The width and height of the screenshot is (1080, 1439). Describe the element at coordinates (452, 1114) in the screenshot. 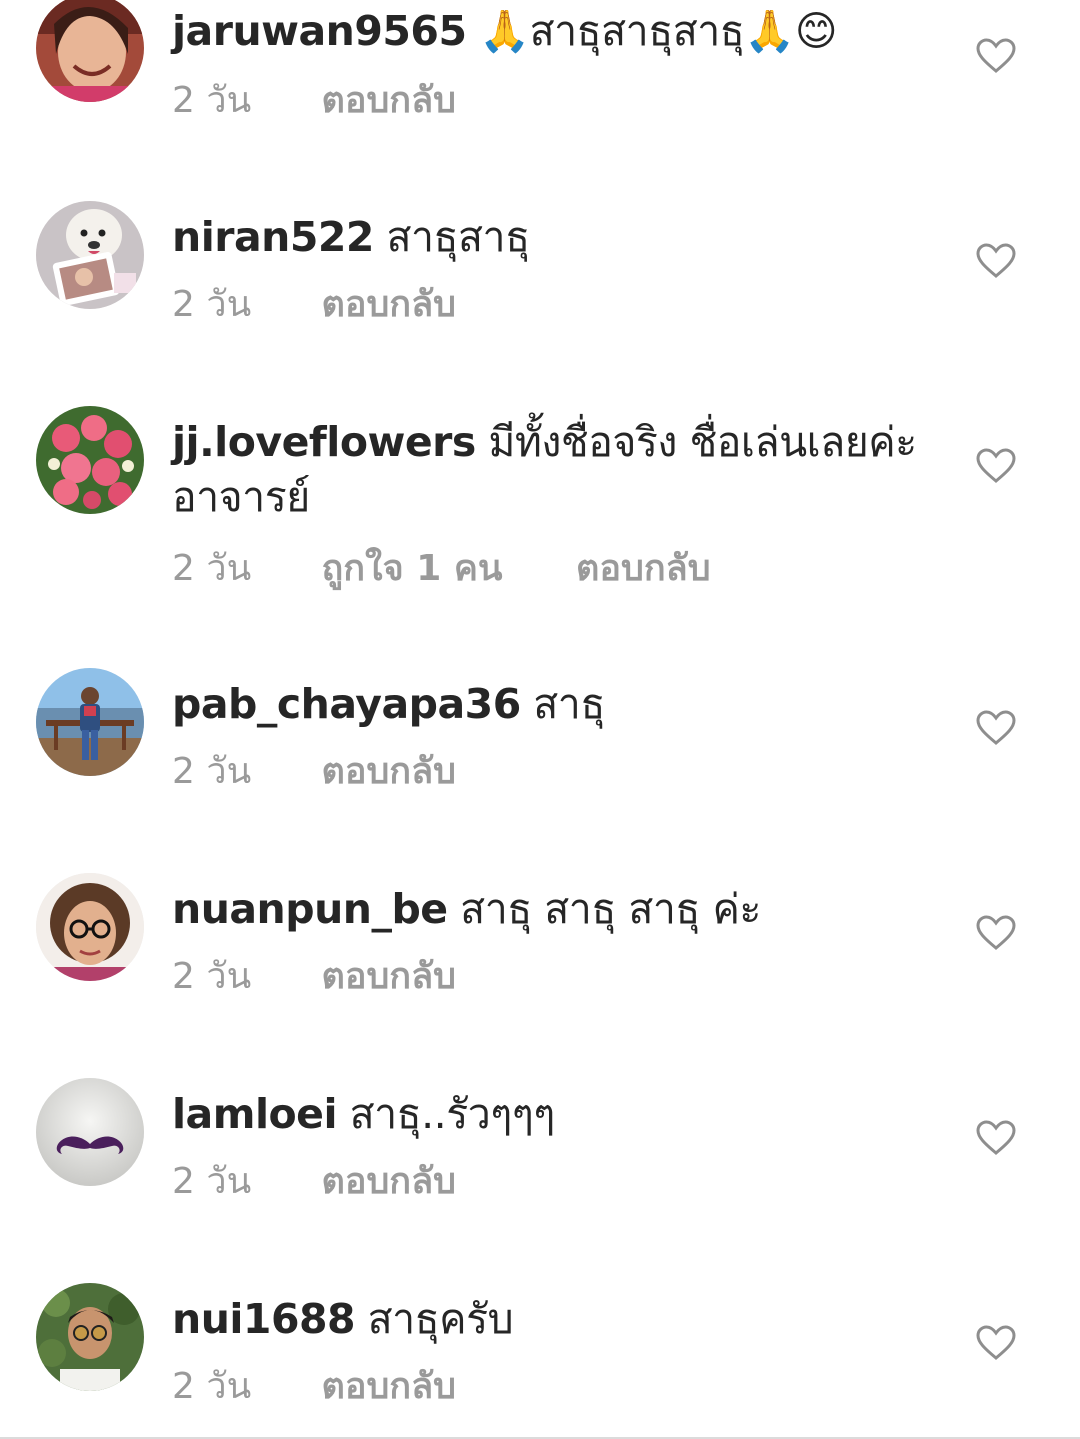

I see `comment-text: สาธุ..รัวๆๆๆ` at that location.